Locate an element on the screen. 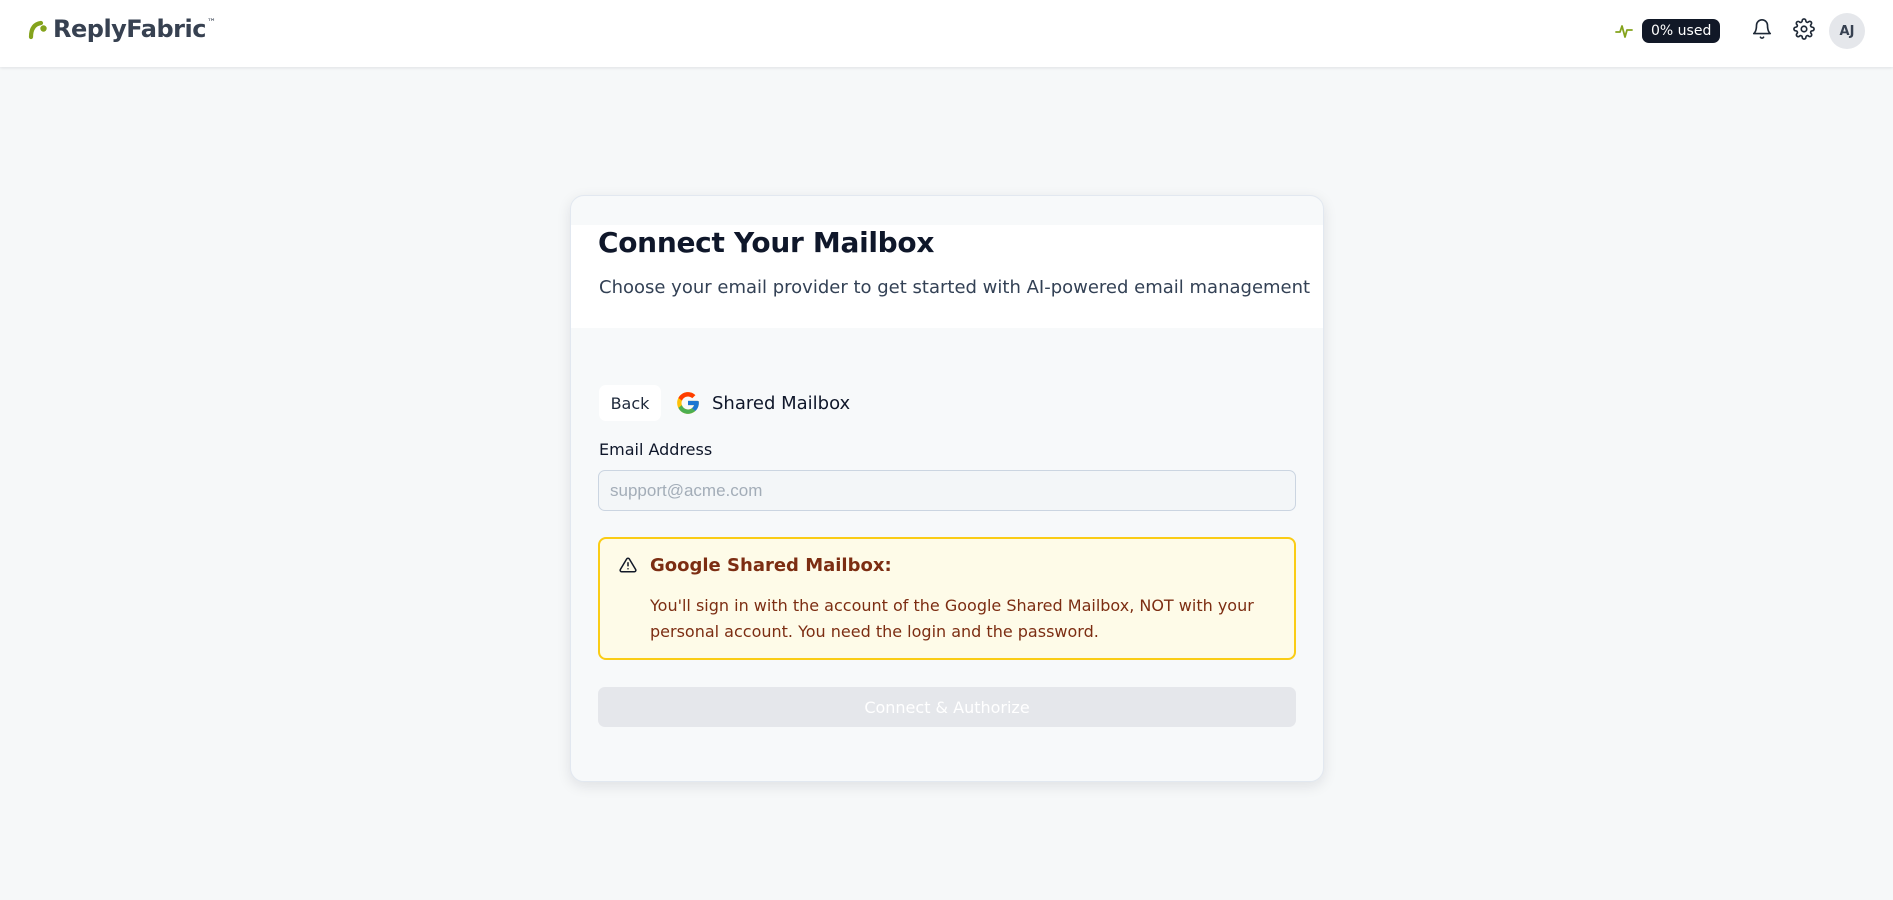 The width and height of the screenshot is (1893, 900). connect-authorize-button: Connect & Authorize is located at coordinates (947, 707).